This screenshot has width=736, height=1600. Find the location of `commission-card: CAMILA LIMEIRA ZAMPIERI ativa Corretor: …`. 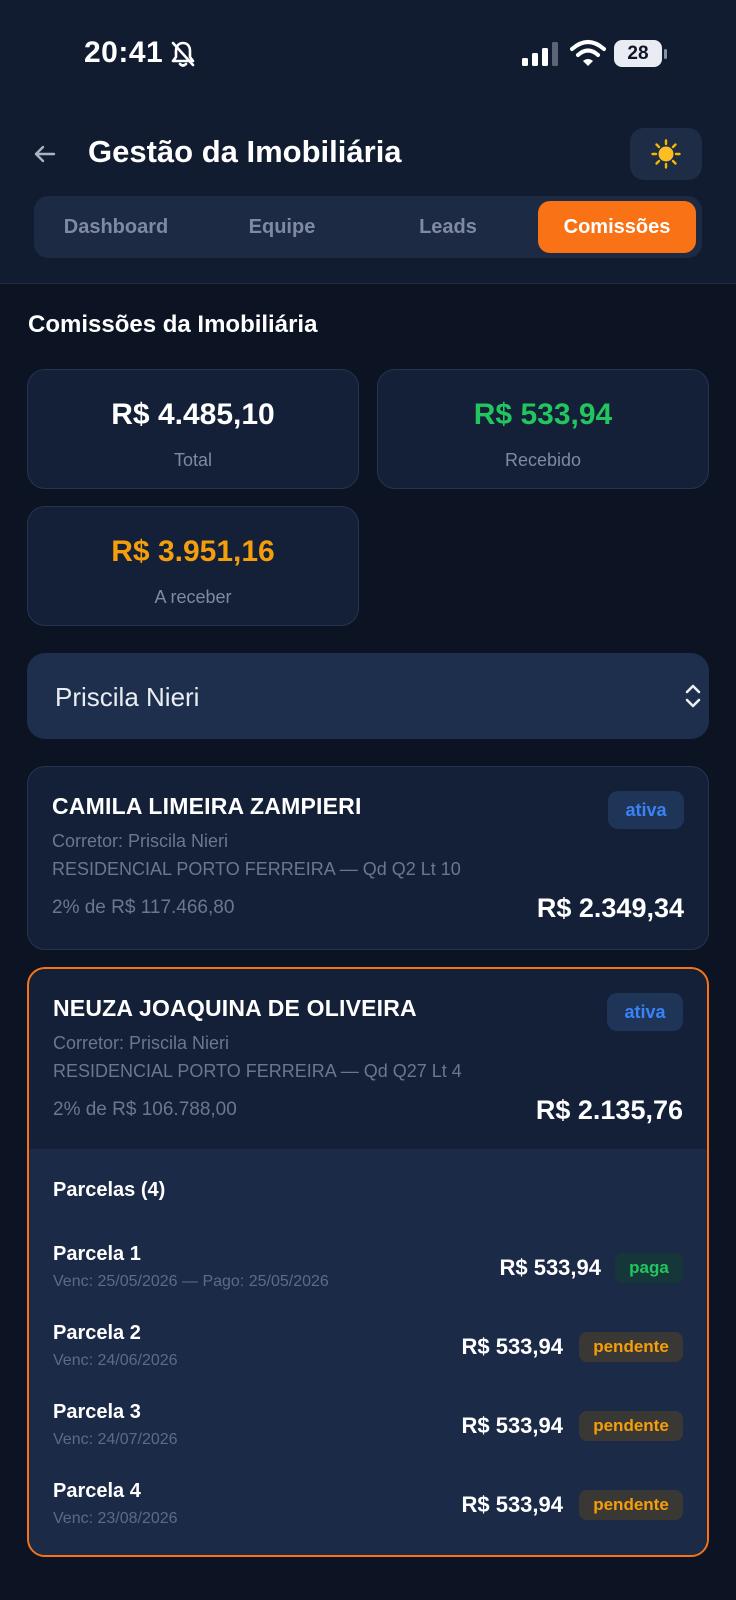

commission-card: CAMILA LIMEIRA ZAMPIERI ativa Corretor: … is located at coordinates (368, 858).